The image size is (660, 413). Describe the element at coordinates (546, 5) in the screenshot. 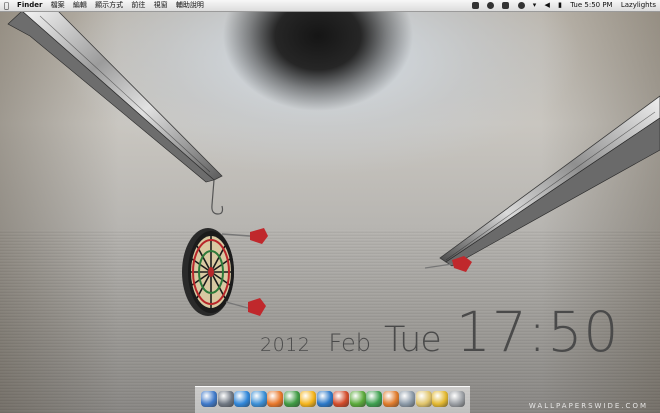

I see `volume-icon: ◀` at that location.